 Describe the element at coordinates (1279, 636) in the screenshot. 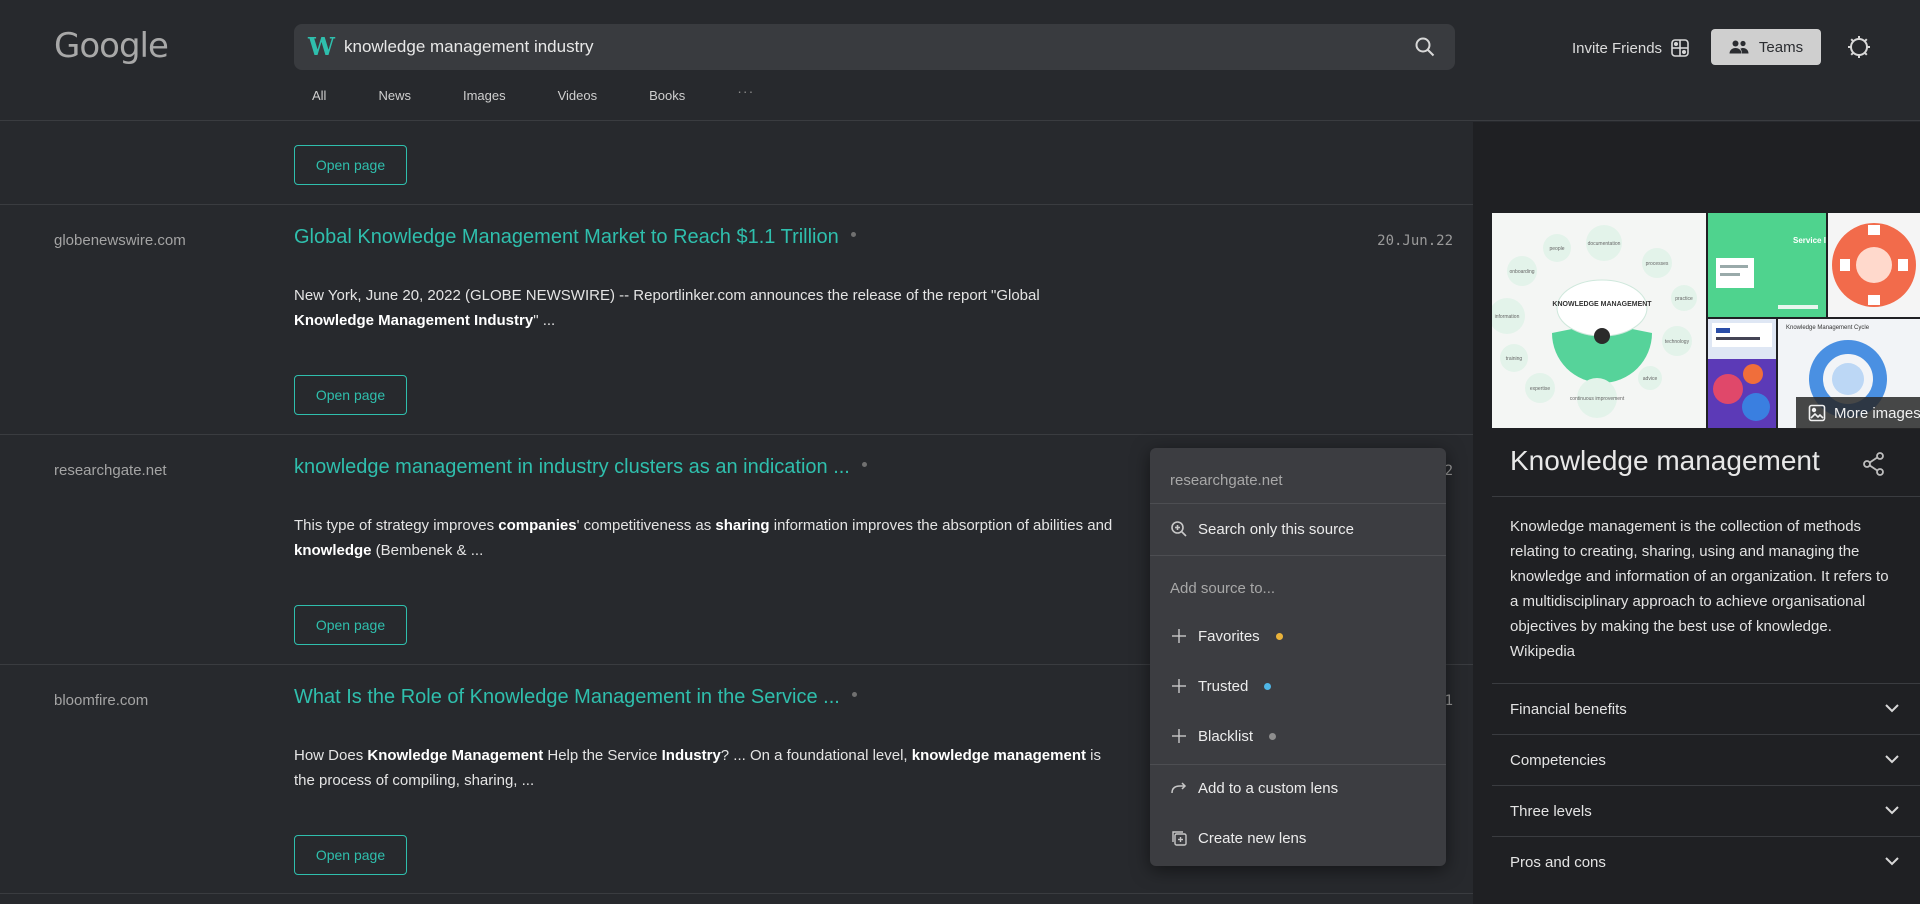

I see `favorites-dot` at that location.